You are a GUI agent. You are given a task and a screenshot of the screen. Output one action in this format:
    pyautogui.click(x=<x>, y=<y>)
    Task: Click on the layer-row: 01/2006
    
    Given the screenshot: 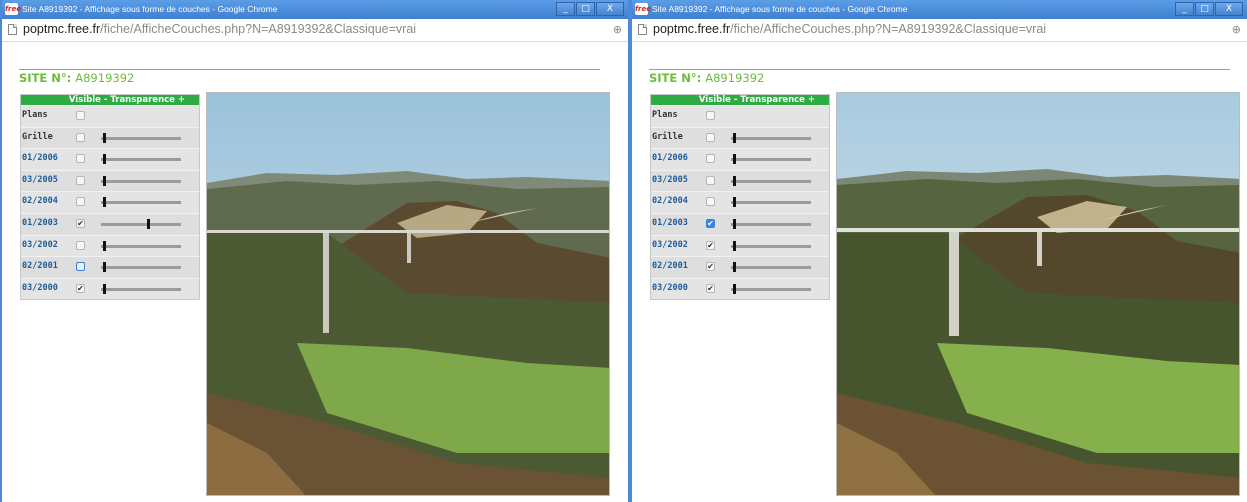 What is the action you would take?
    pyautogui.click(x=110, y=159)
    